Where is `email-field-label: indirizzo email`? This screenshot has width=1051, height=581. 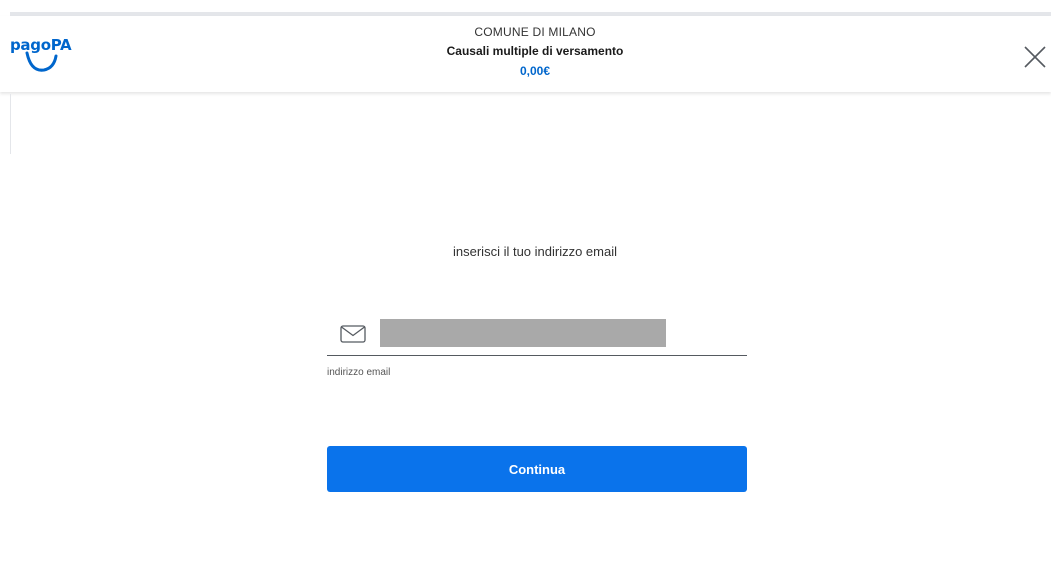
email-field-label: indirizzo email is located at coordinates (359, 372).